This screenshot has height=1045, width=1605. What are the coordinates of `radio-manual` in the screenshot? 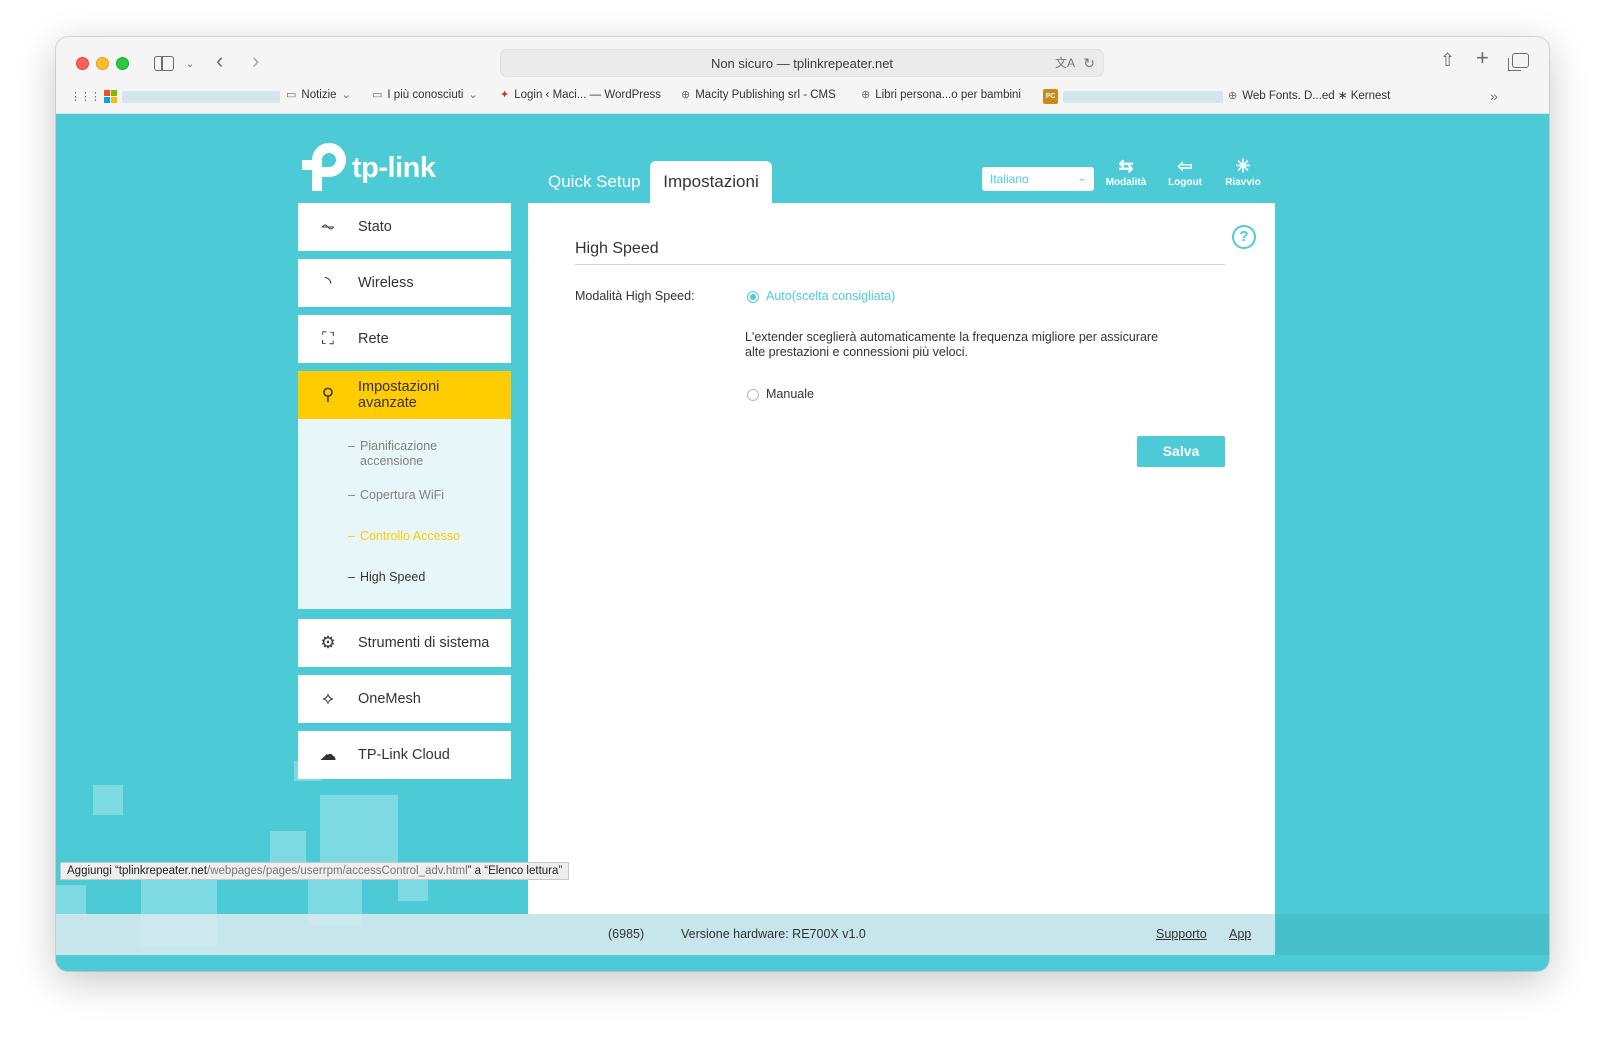 It's located at (753, 395).